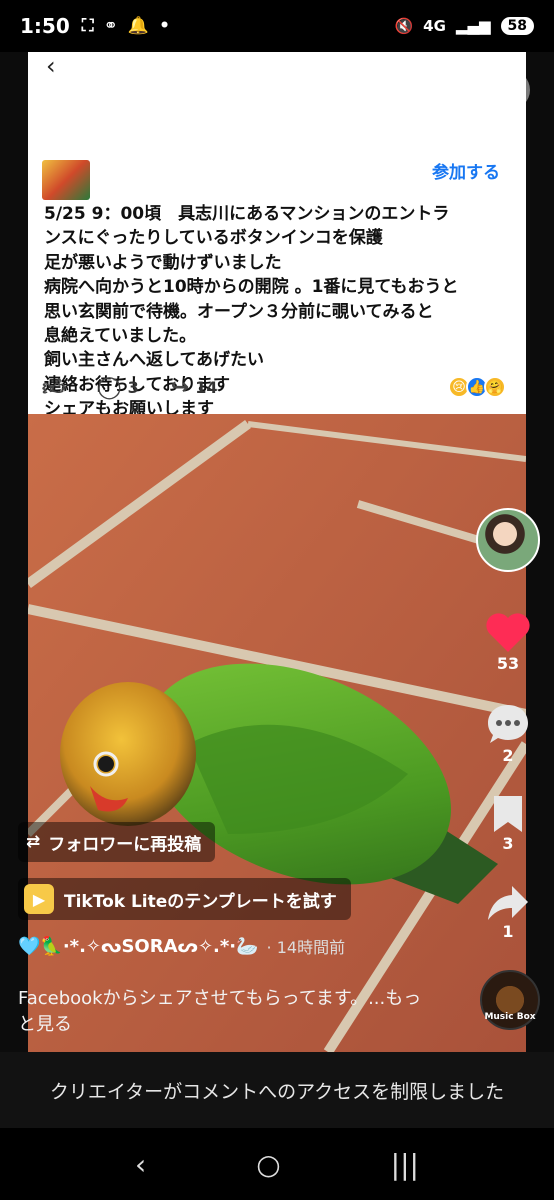 The image size is (554, 1200). I want to click on care-reaction-icon: 🤗, so click(495, 387).